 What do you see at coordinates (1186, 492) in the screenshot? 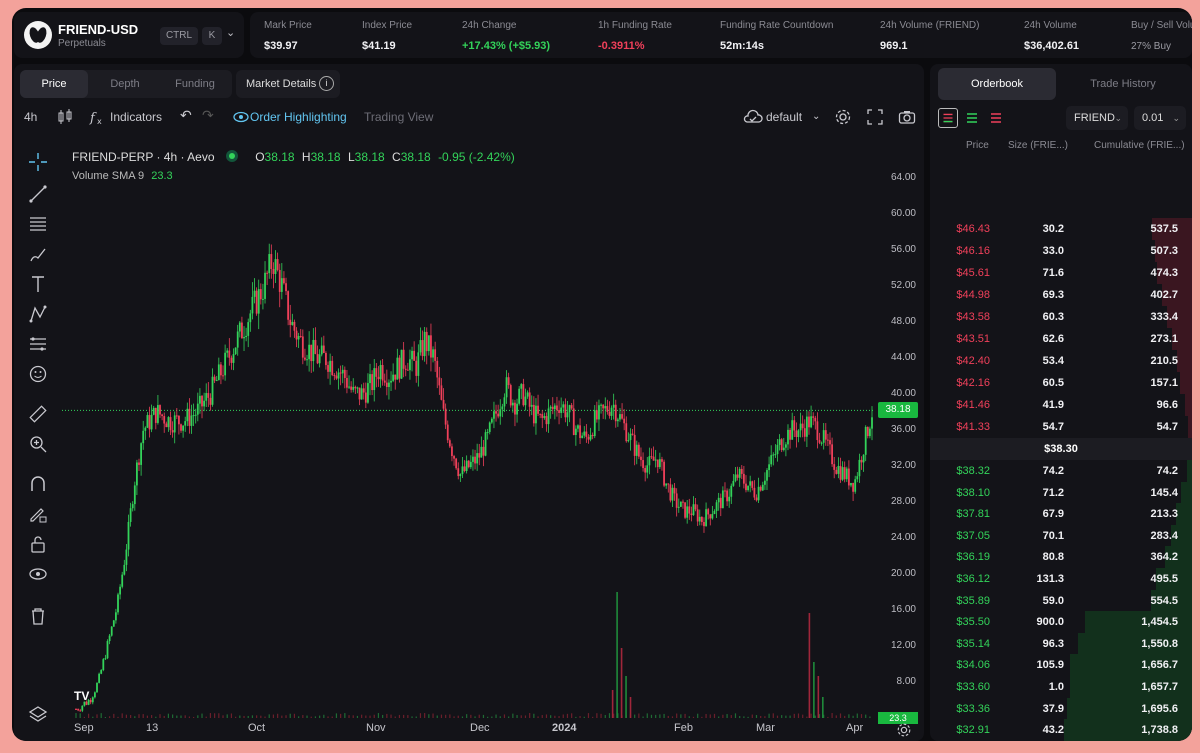
I see `bid-depth-bar` at bounding box center [1186, 492].